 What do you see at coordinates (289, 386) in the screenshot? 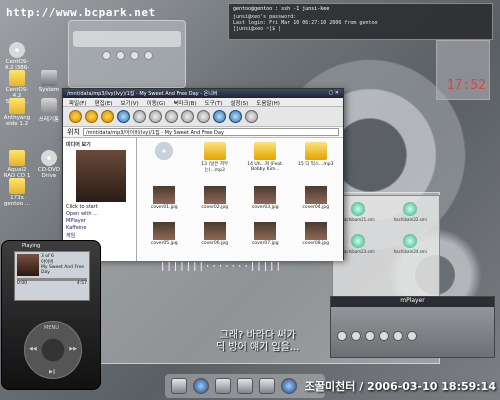
I see `browser-icon` at bounding box center [289, 386].